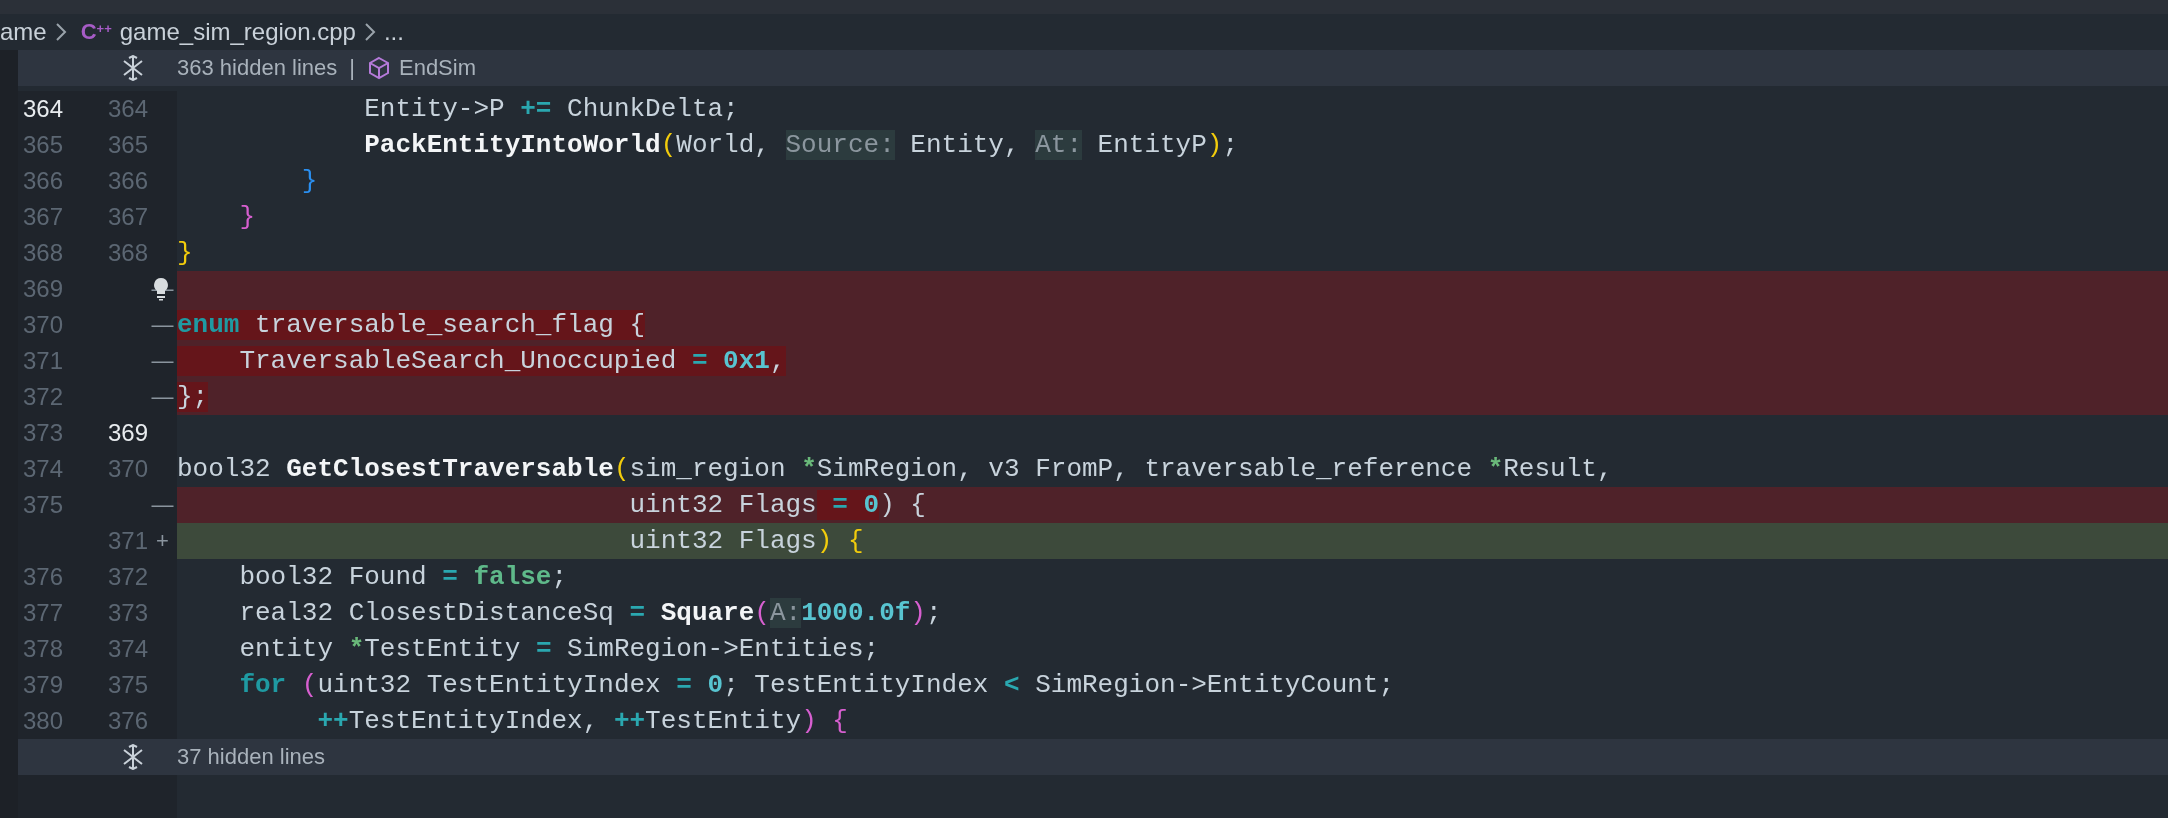  What do you see at coordinates (42, 685) in the screenshot?
I see `line-number: 379` at bounding box center [42, 685].